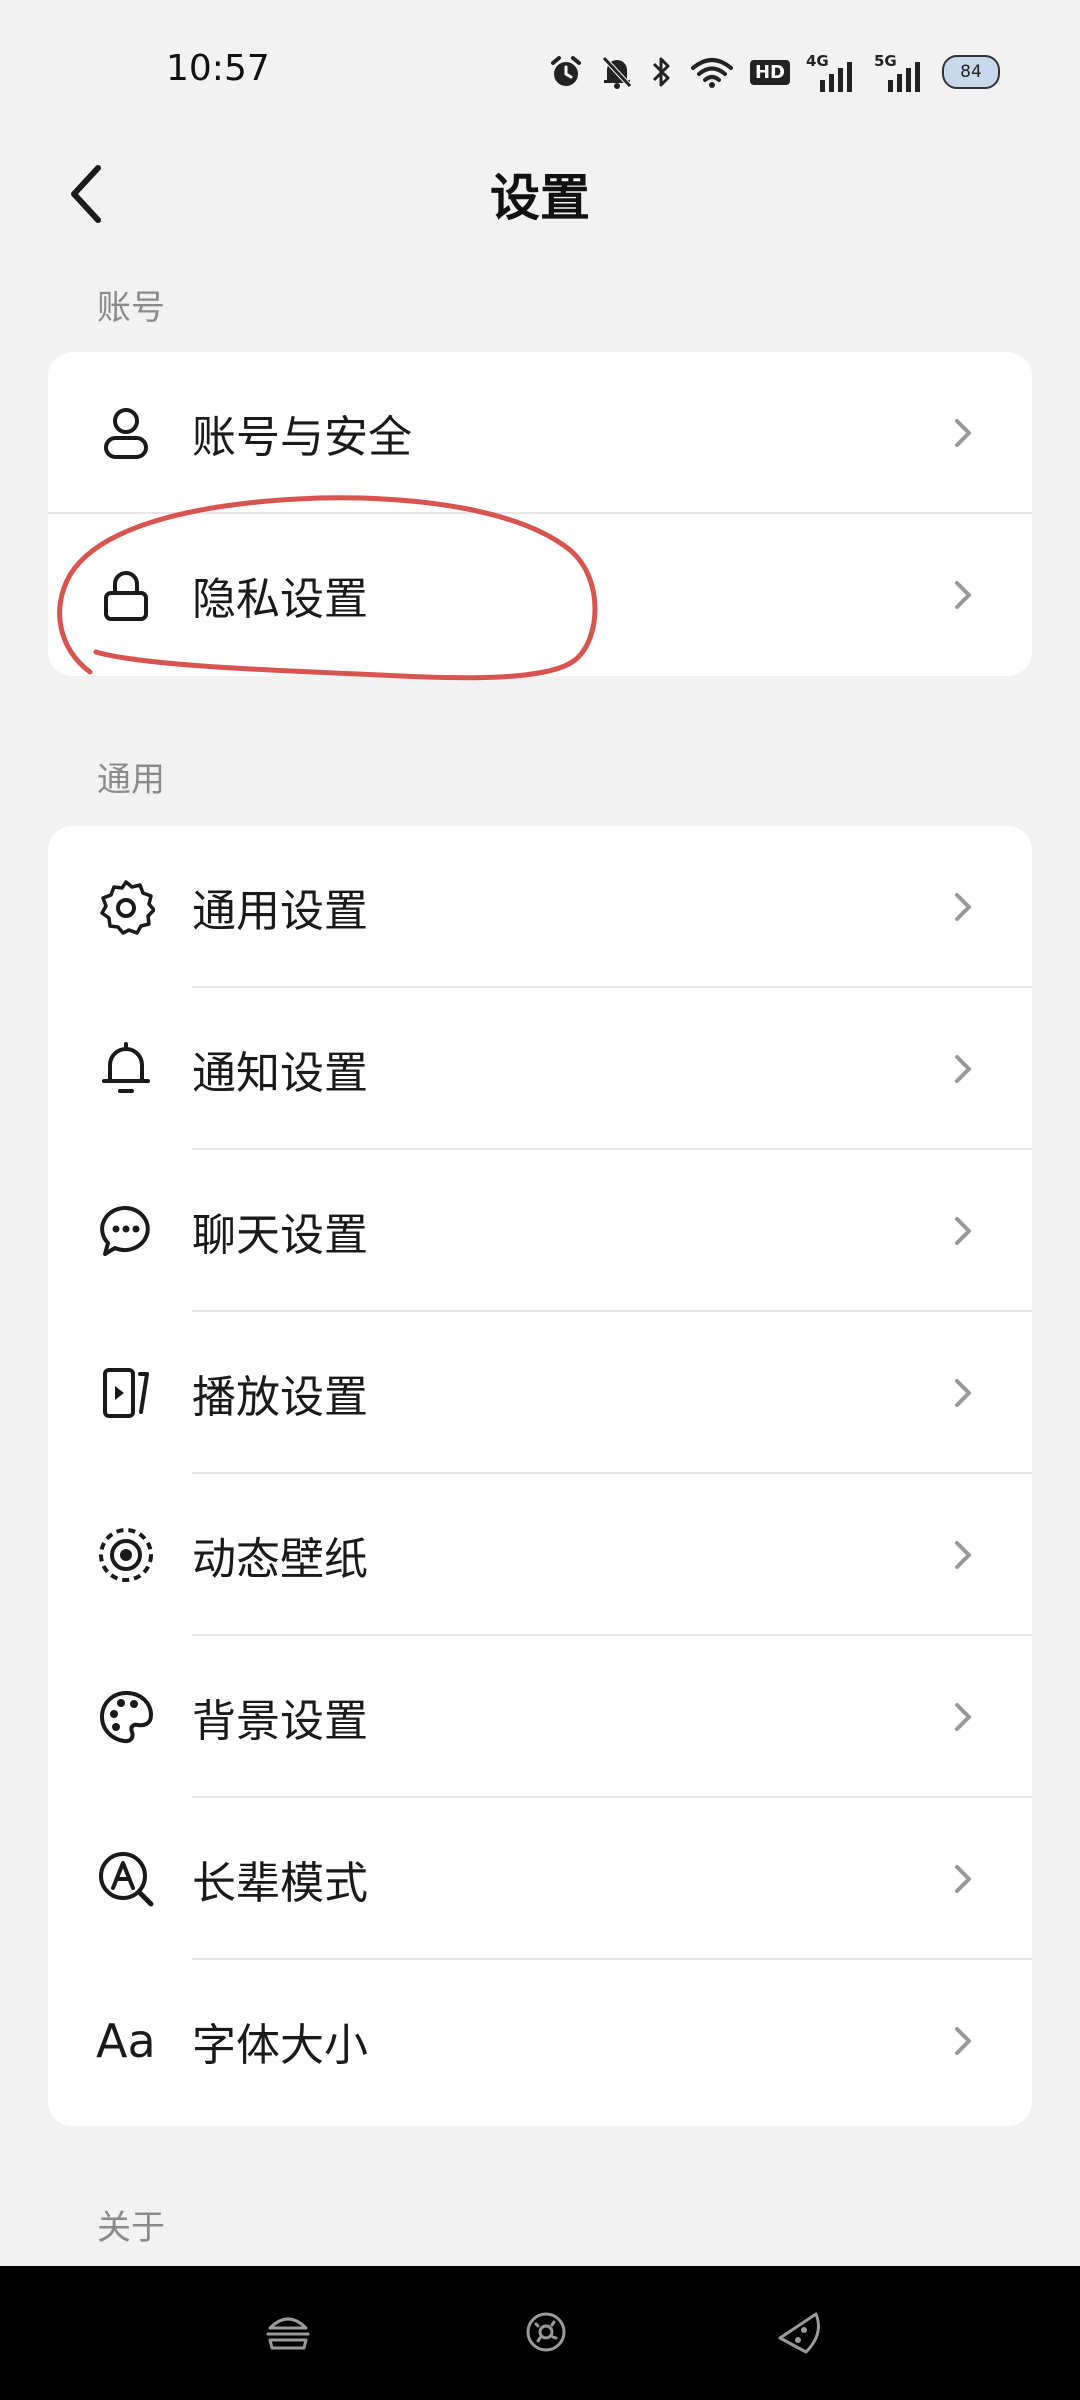 Image resolution: width=1080 pixels, height=2400 pixels. I want to click on row-label: 播放设置, so click(280, 1397).